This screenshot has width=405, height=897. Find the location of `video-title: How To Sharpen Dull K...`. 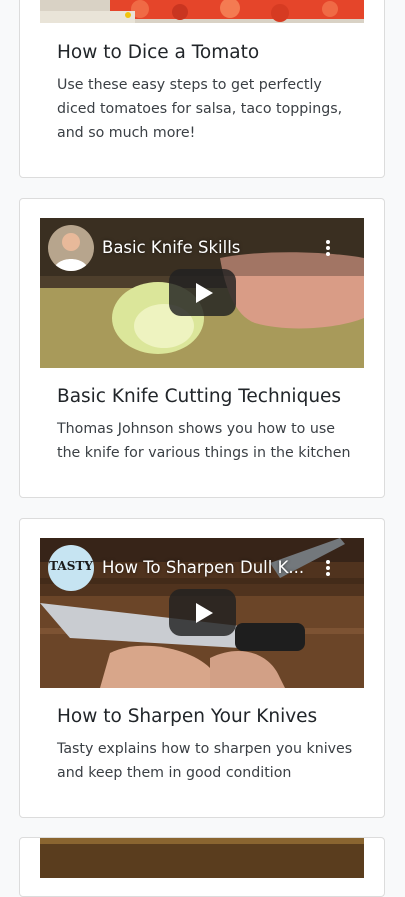

video-title: How To Sharpen Dull K... is located at coordinates (203, 567).